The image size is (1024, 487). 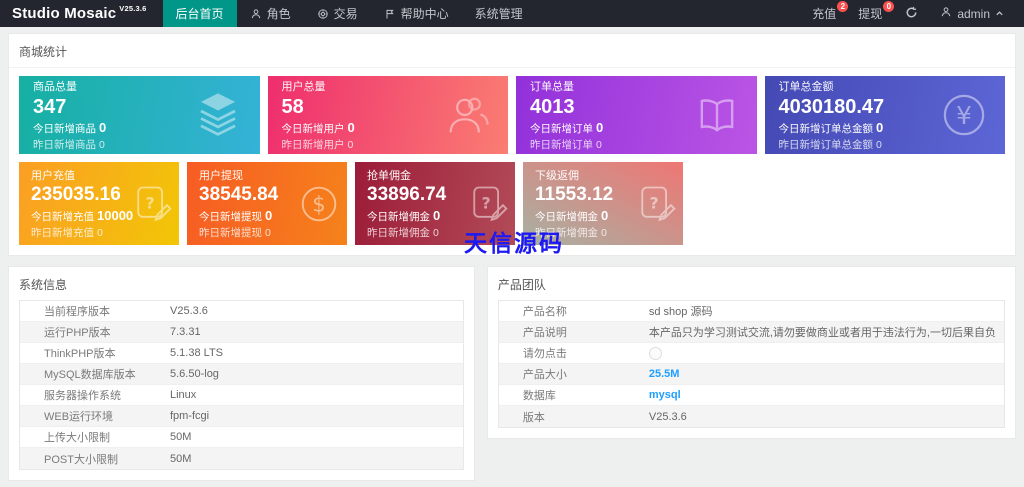 What do you see at coordinates (267, 203) in the screenshot?
I see `stat-card-withdraw: 用户提现 38545.84 今日新增提现 0 昨日新增提现 0 $` at bounding box center [267, 203].